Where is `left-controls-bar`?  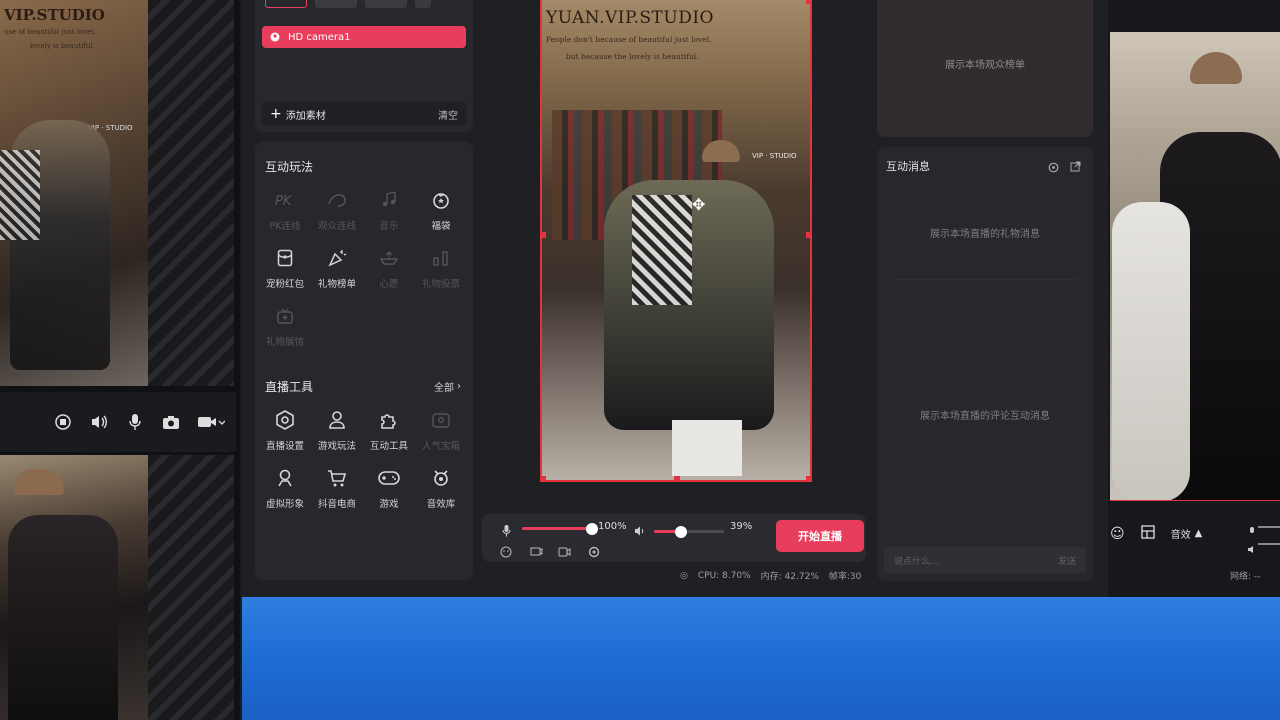 left-controls-bar is located at coordinates (118, 422).